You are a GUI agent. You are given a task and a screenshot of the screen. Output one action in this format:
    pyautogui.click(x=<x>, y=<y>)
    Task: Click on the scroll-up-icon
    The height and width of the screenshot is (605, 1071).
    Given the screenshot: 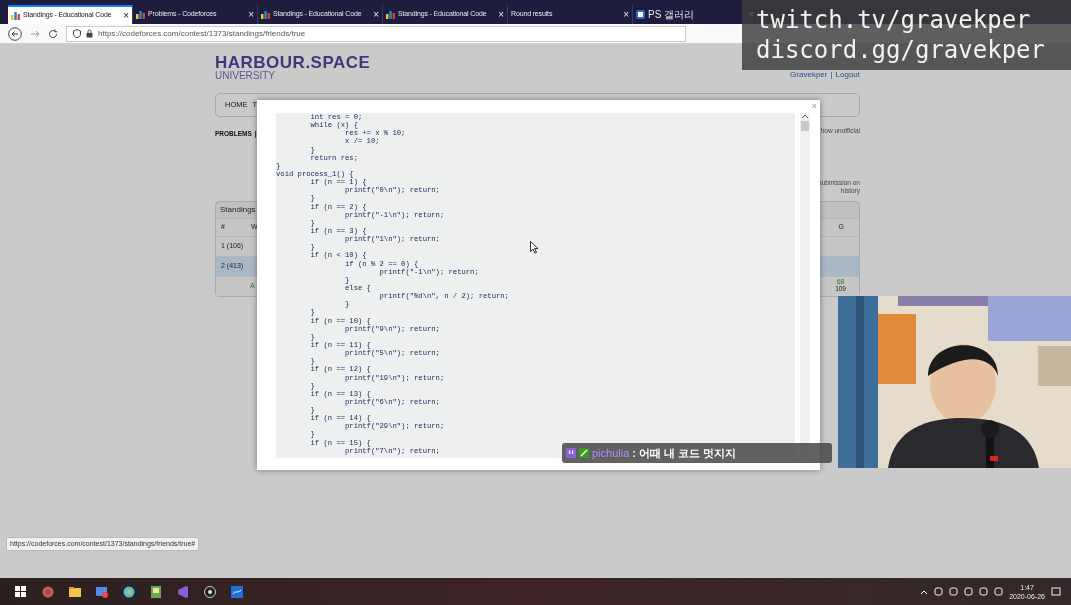 What is the action you would take?
    pyautogui.click(x=805, y=116)
    